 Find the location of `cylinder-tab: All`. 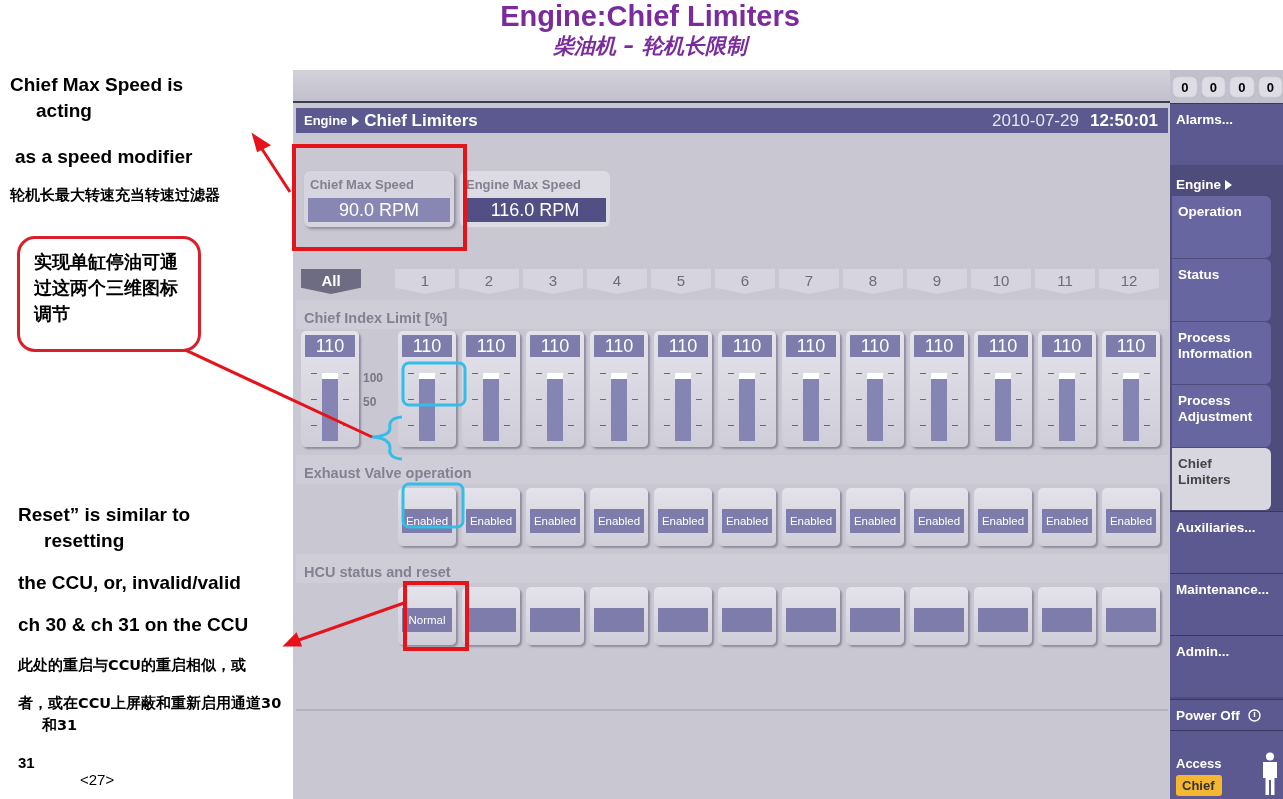

cylinder-tab: All is located at coordinates (331, 281).